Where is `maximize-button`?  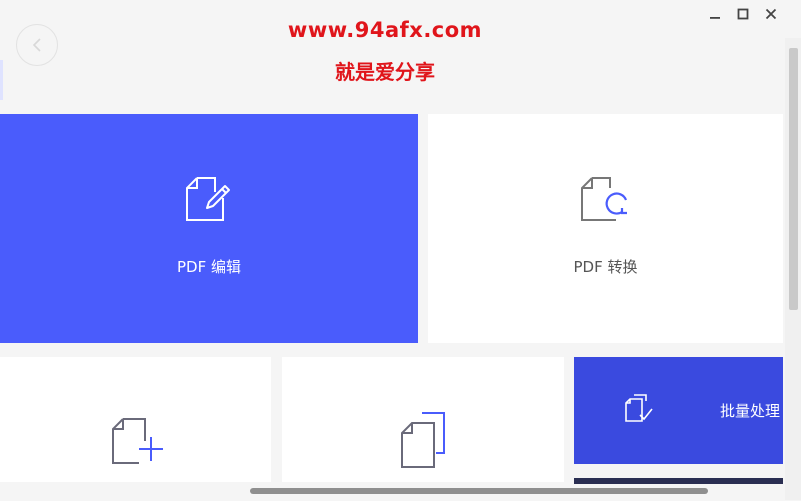
maximize-button is located at coordinates (743, 14).